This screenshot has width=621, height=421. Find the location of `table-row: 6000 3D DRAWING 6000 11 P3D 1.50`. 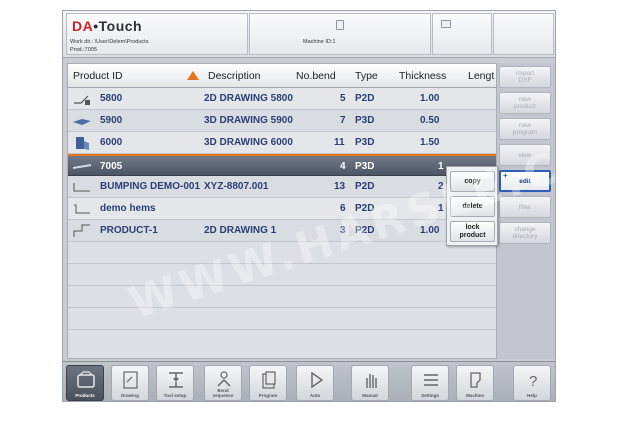

table-row: 6000 3D DRAWING 6000 11 P3D 1.50 is located at coordinates (282, 143).